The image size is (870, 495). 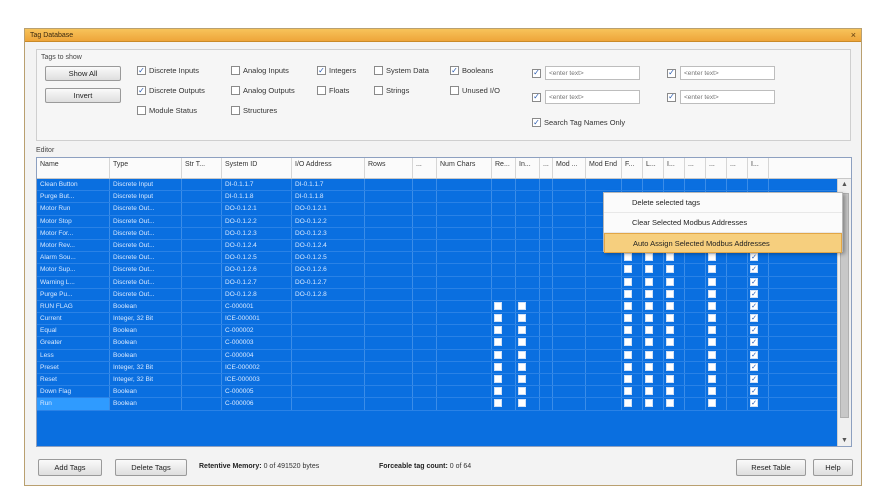 I want to click on column-header: Name, so click(x=73, y=168).